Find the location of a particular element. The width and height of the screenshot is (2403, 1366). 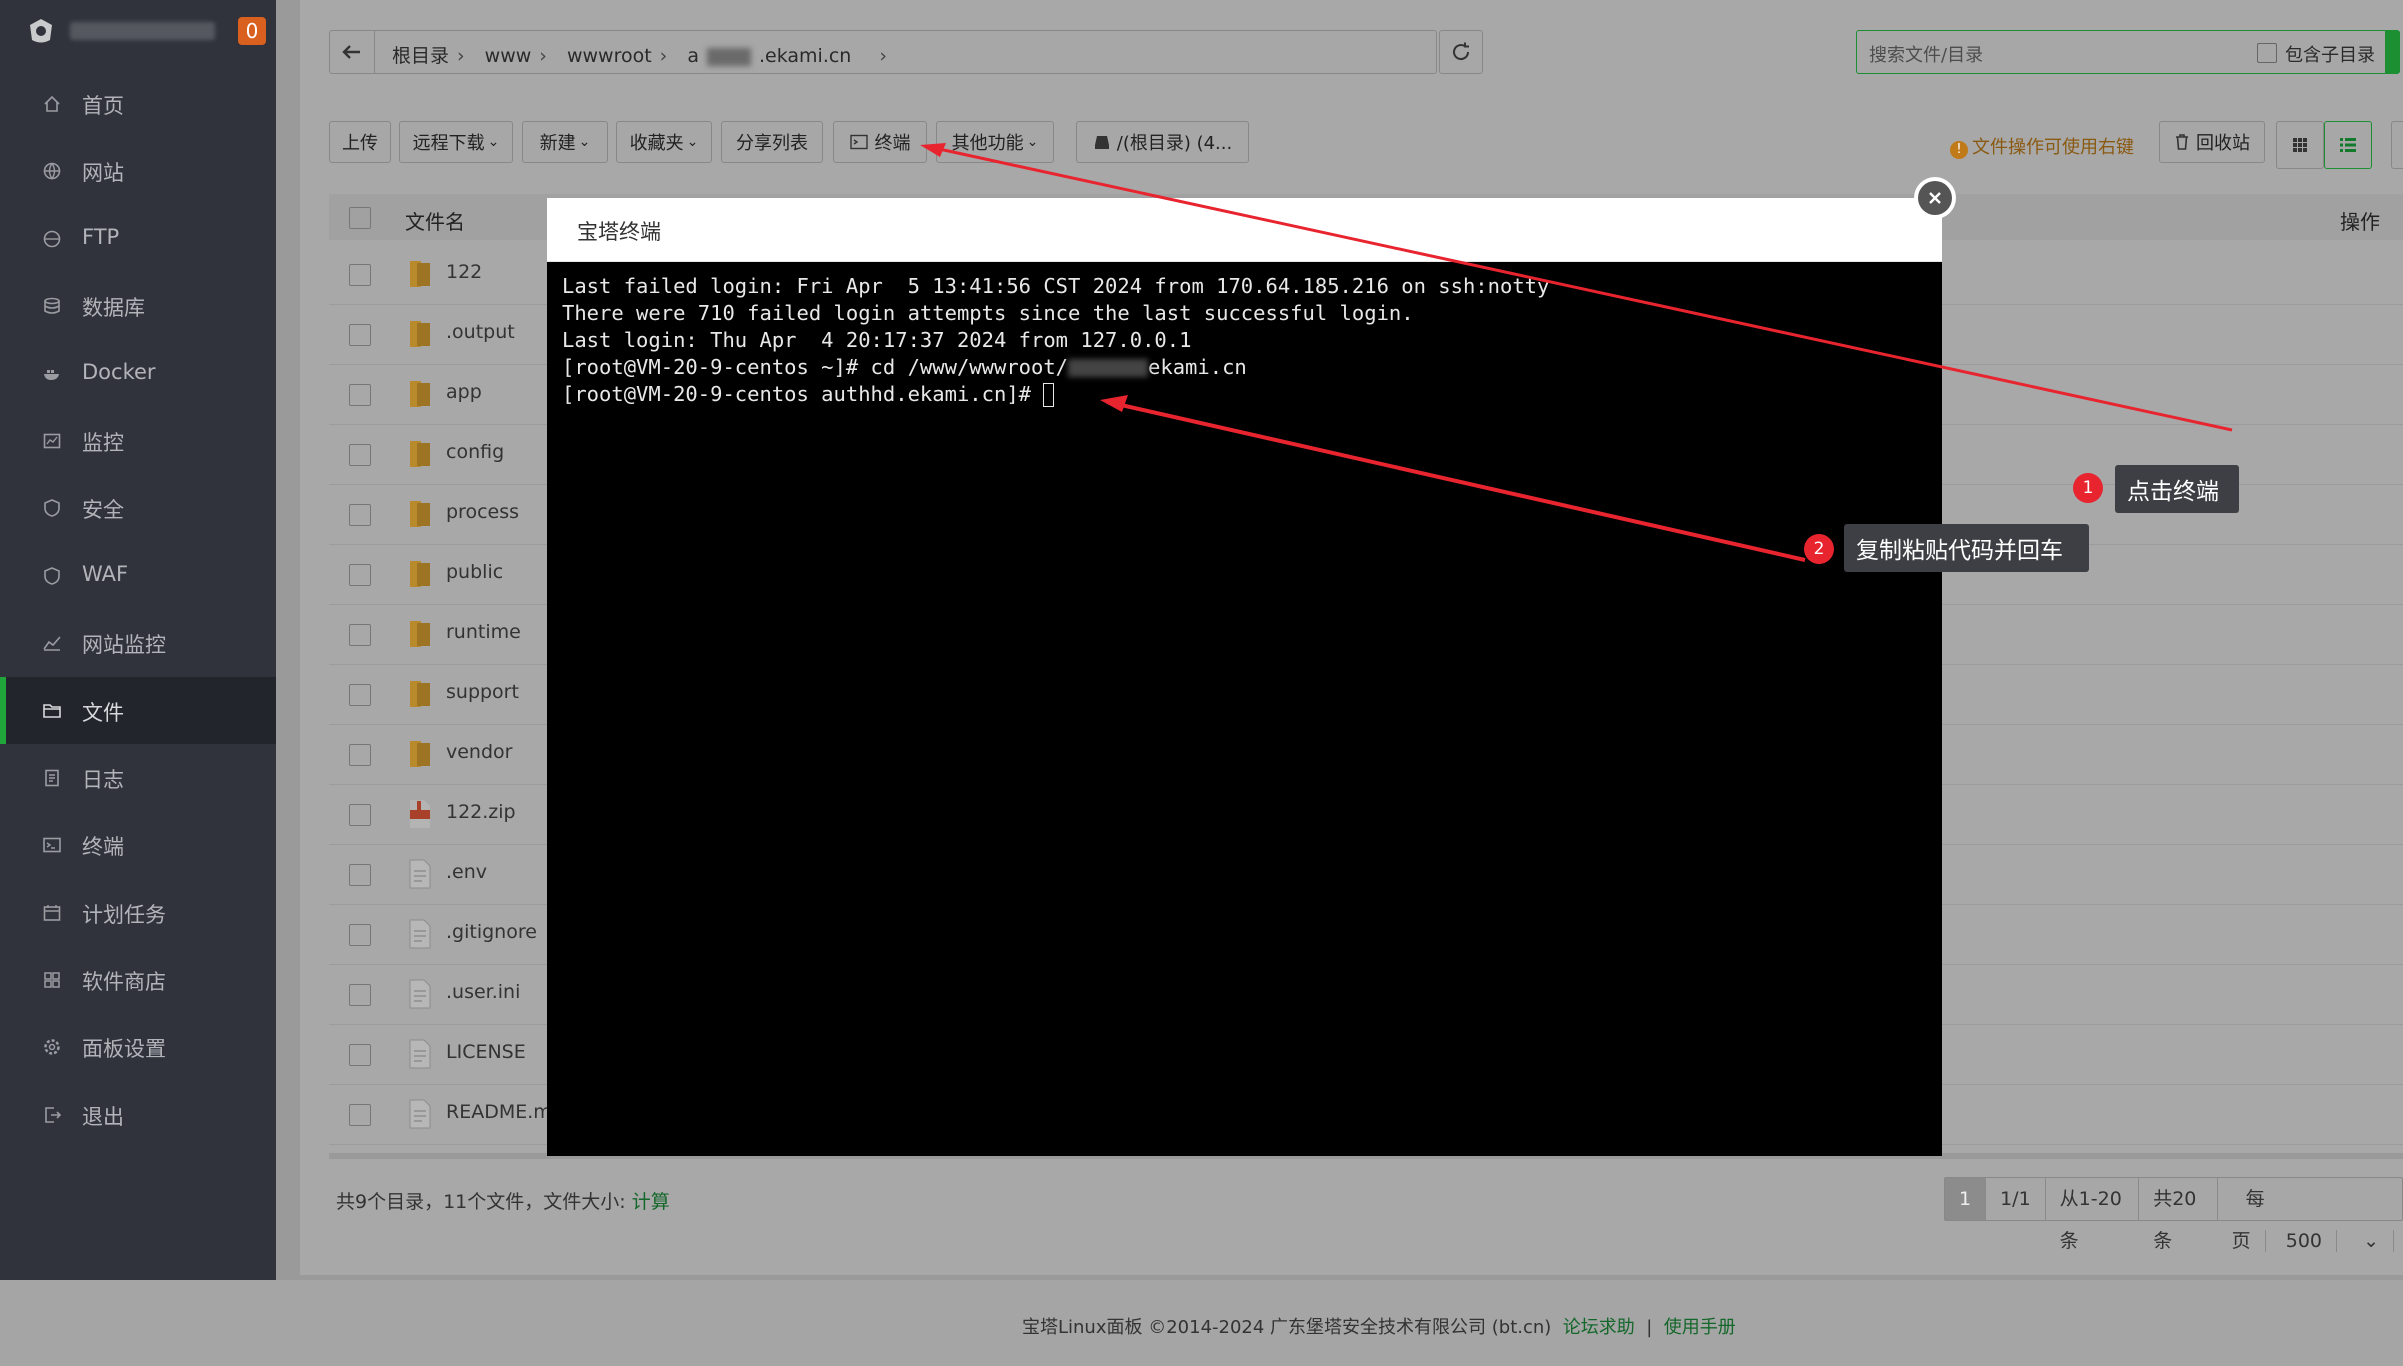

file-name: LICENSE is located at coordinates (486, 1052).